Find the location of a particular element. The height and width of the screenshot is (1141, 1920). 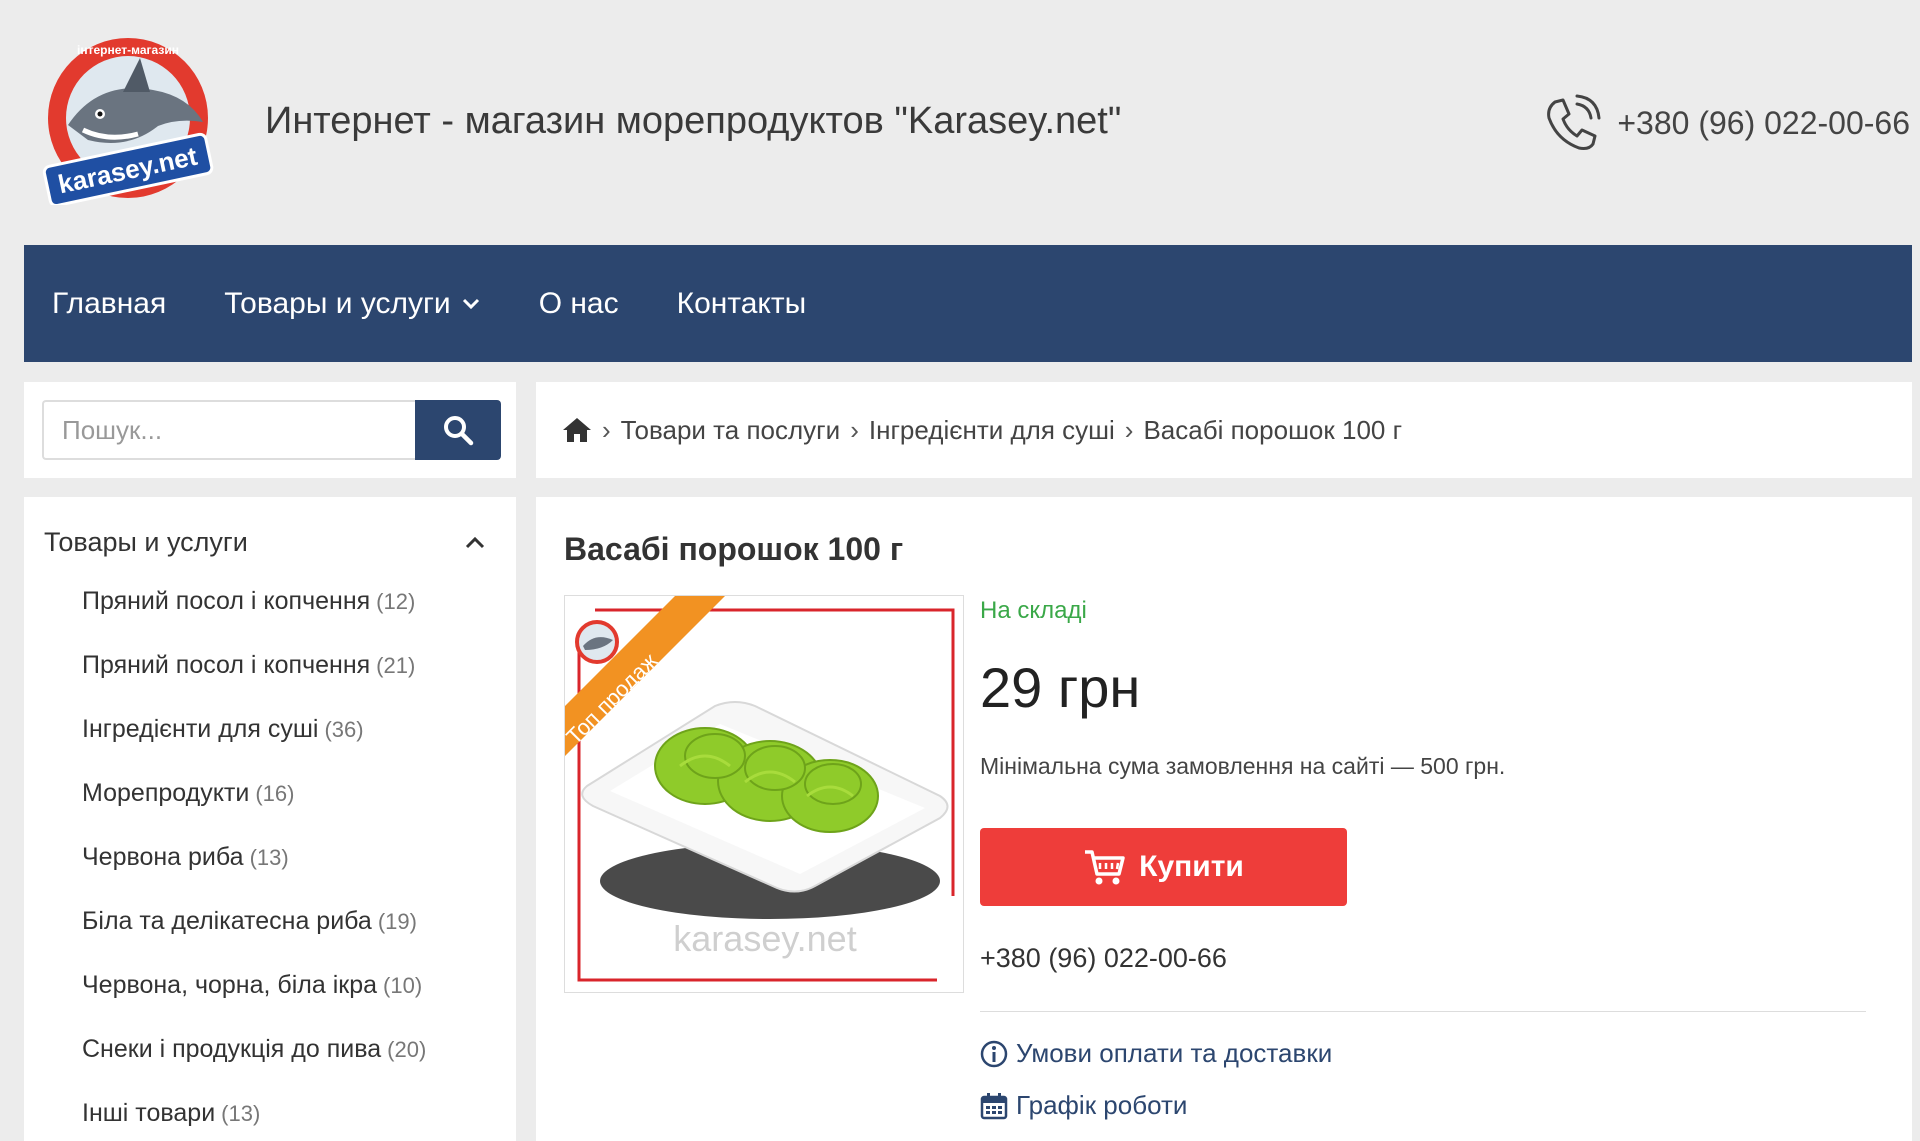

work-schedule-link: Графік роботи is located at coordinates (1083, 1105).